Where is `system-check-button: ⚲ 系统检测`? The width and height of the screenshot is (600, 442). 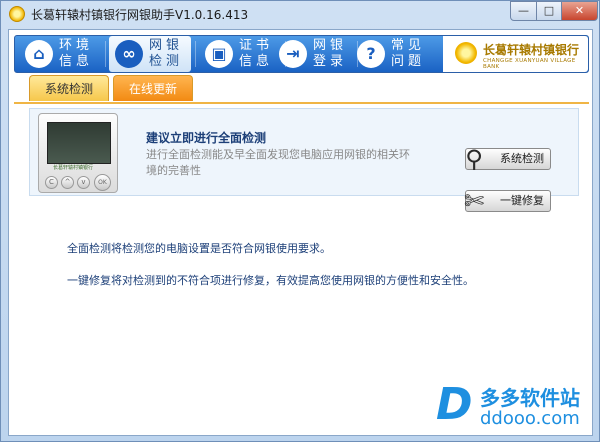 system-check-button: ⚲ 系统检测 is located at coordinates (508, 159).